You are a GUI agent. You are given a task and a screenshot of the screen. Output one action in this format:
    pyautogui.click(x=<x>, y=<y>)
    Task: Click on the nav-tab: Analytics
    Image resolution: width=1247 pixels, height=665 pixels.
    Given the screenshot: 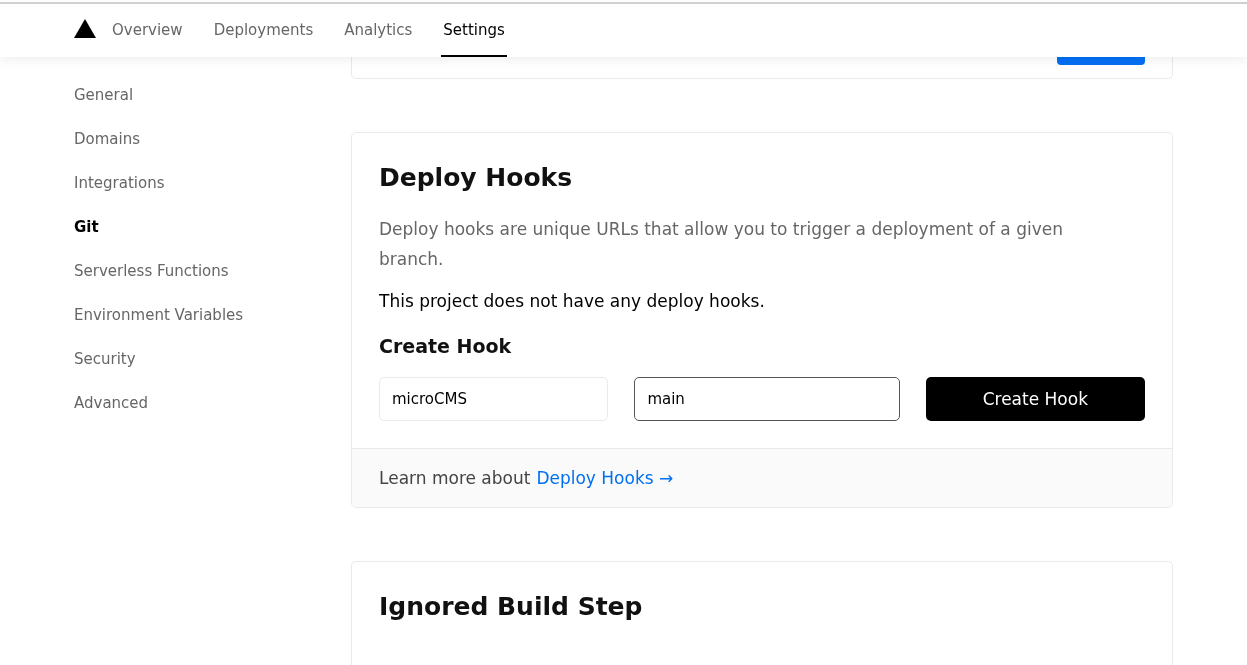 What is the action you would take?
    pyautogui.click(x=378, y=30)
    